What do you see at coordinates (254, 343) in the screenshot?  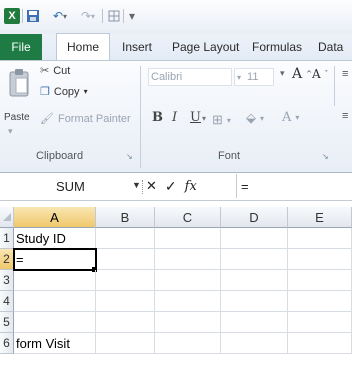 I see `cell-d6` at bounding box center [254, 343].